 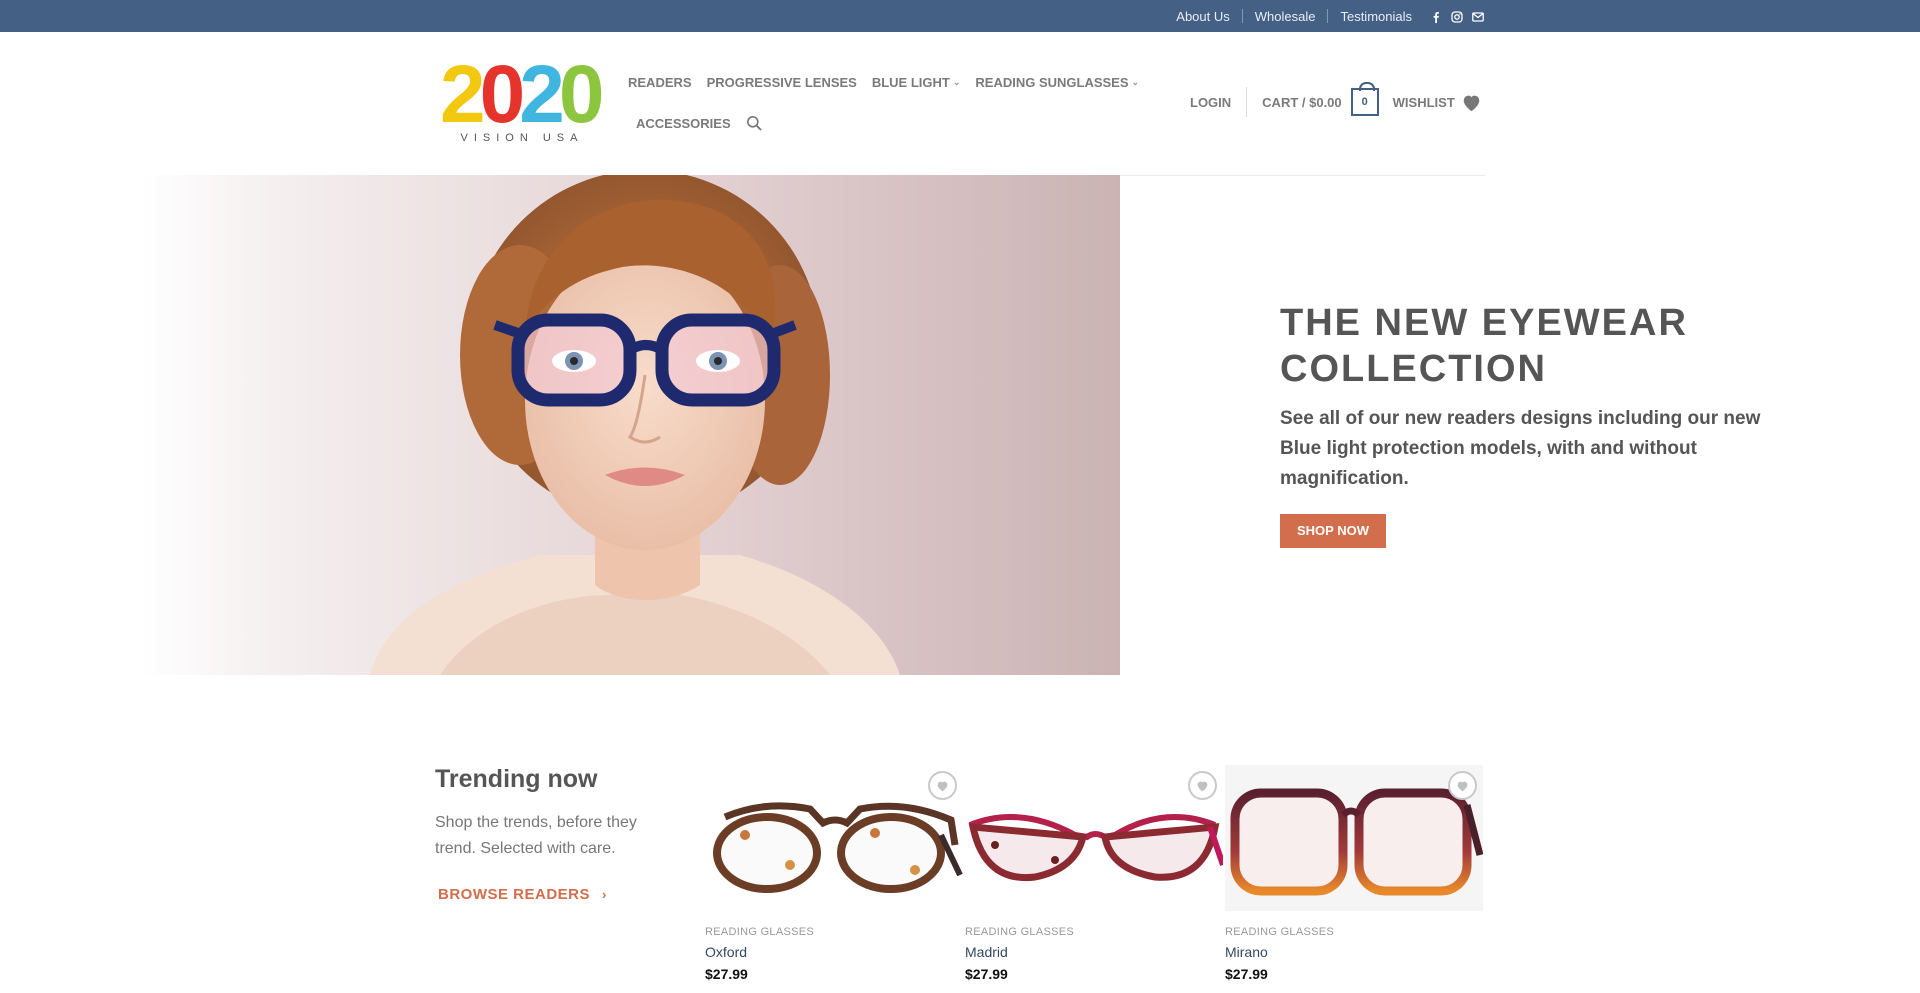 I want to click on logo-subtitle: VISION USA, so click(x=522, y=138).